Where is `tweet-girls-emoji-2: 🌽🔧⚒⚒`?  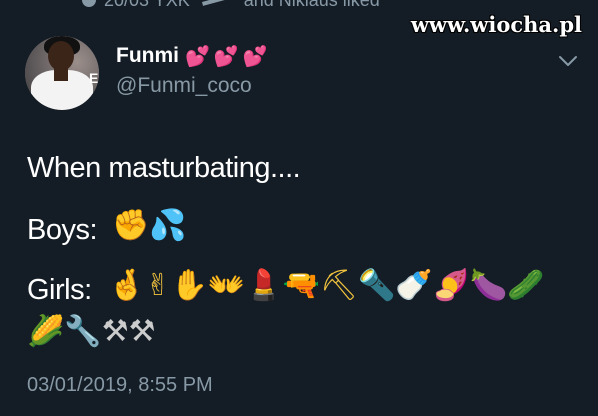 tweet-girls-emoji-2: 🌽🔧⚒⚒ is located at coordinates (91, 331).